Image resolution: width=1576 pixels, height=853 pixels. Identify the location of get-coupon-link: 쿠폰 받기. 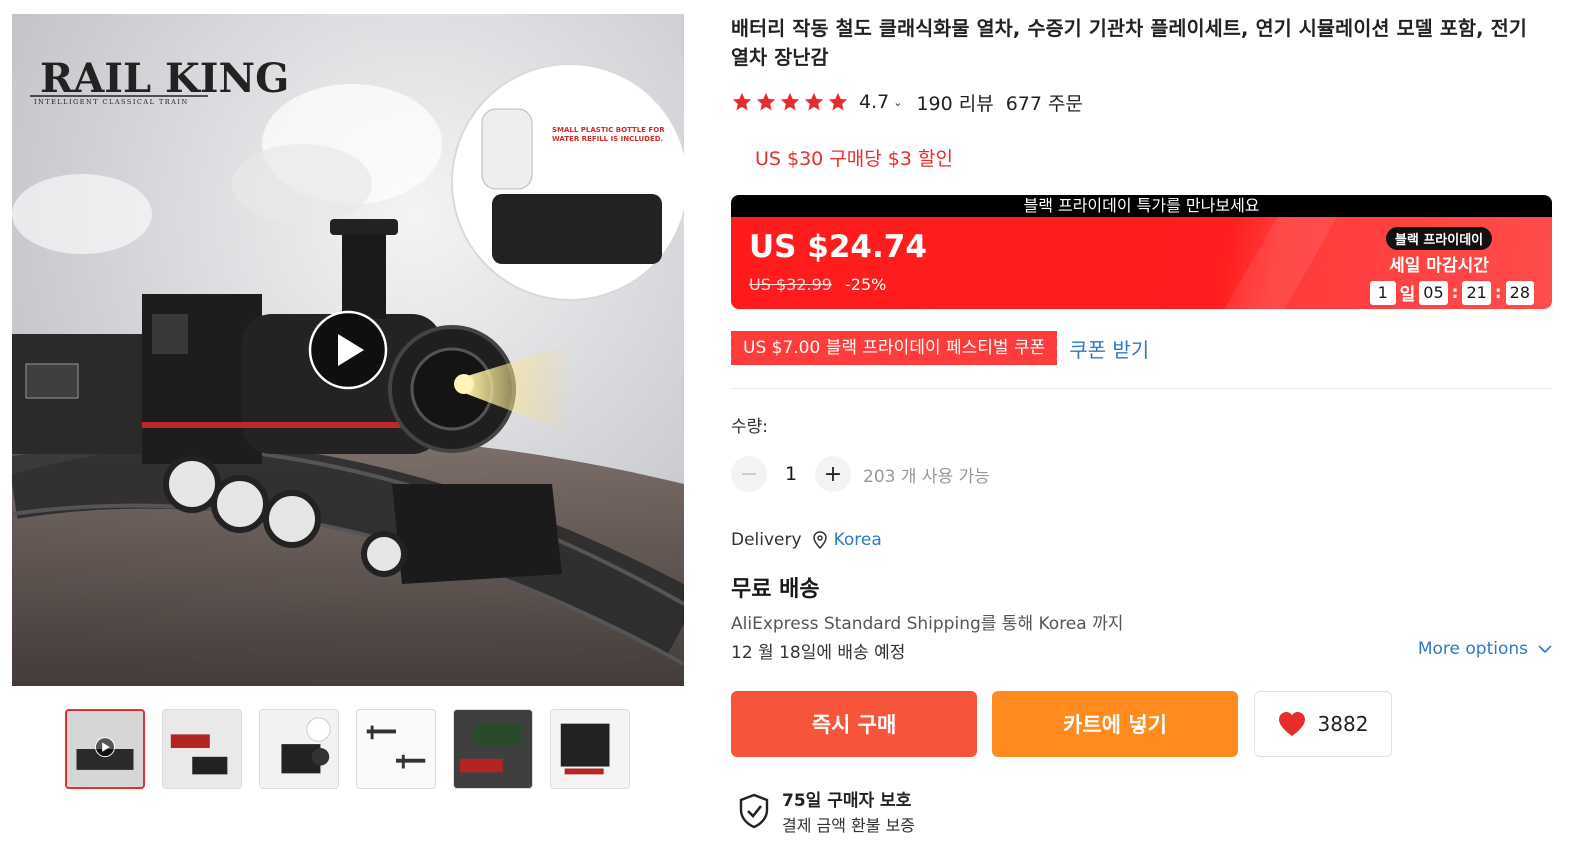
(1109, 348).